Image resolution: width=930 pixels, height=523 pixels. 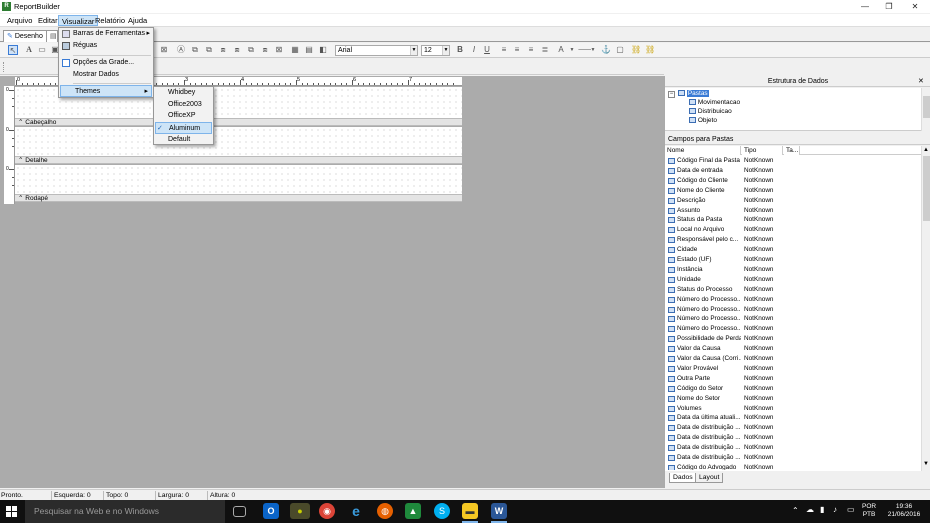 What do you see at coordinates (636, 50) in the screenshot?
I see `link-icon: ⛓` at bounding box center [636, 50].